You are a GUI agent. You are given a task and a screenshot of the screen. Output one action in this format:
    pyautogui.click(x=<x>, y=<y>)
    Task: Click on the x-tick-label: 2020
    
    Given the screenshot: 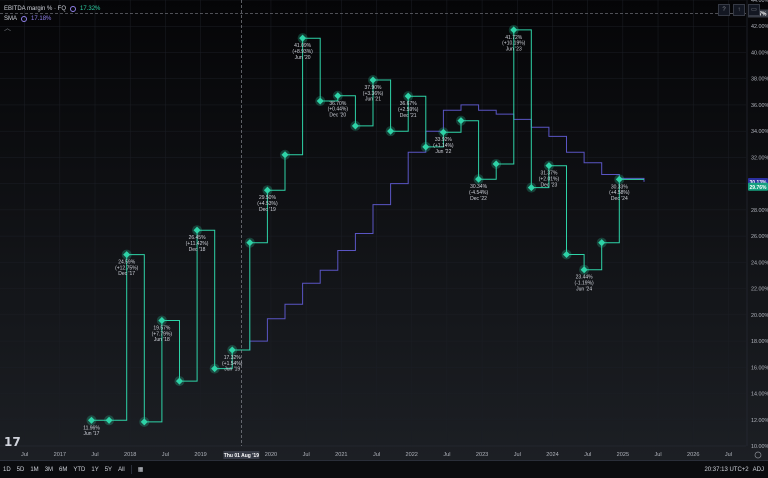 What is the action you would take?
    pyautogui.click(x=271, y=455)
    